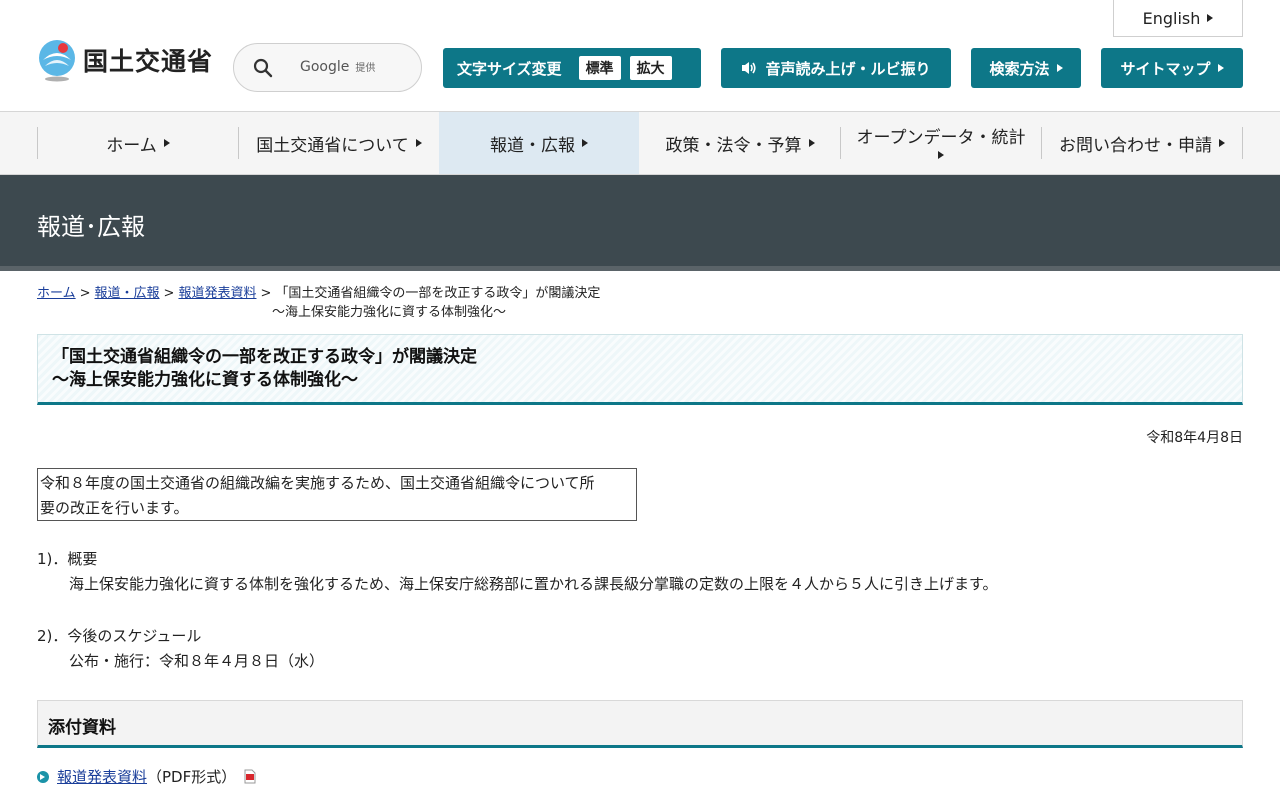  I want to click on english-label: English, so click(1171, 18).